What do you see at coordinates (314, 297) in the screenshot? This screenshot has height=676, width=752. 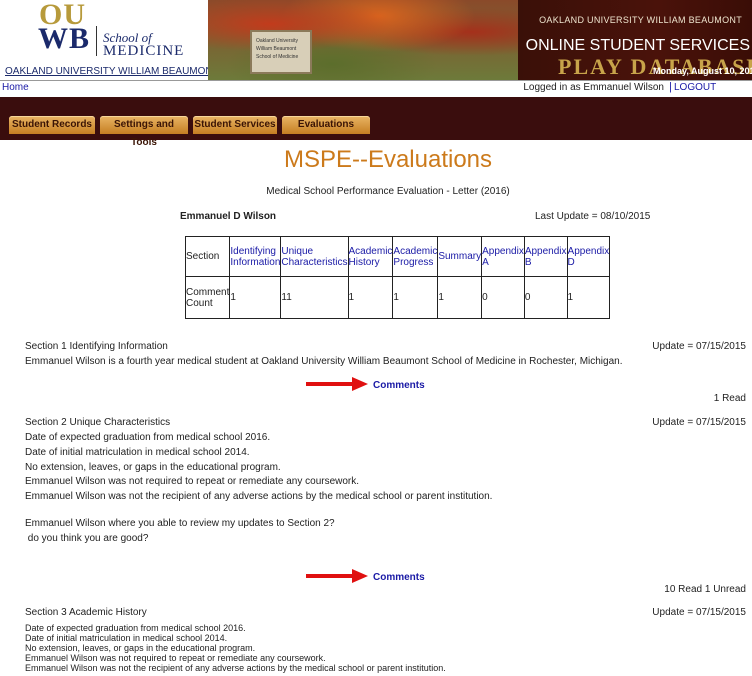 I see `comment-count: 11` at bounding box center [314, 297].